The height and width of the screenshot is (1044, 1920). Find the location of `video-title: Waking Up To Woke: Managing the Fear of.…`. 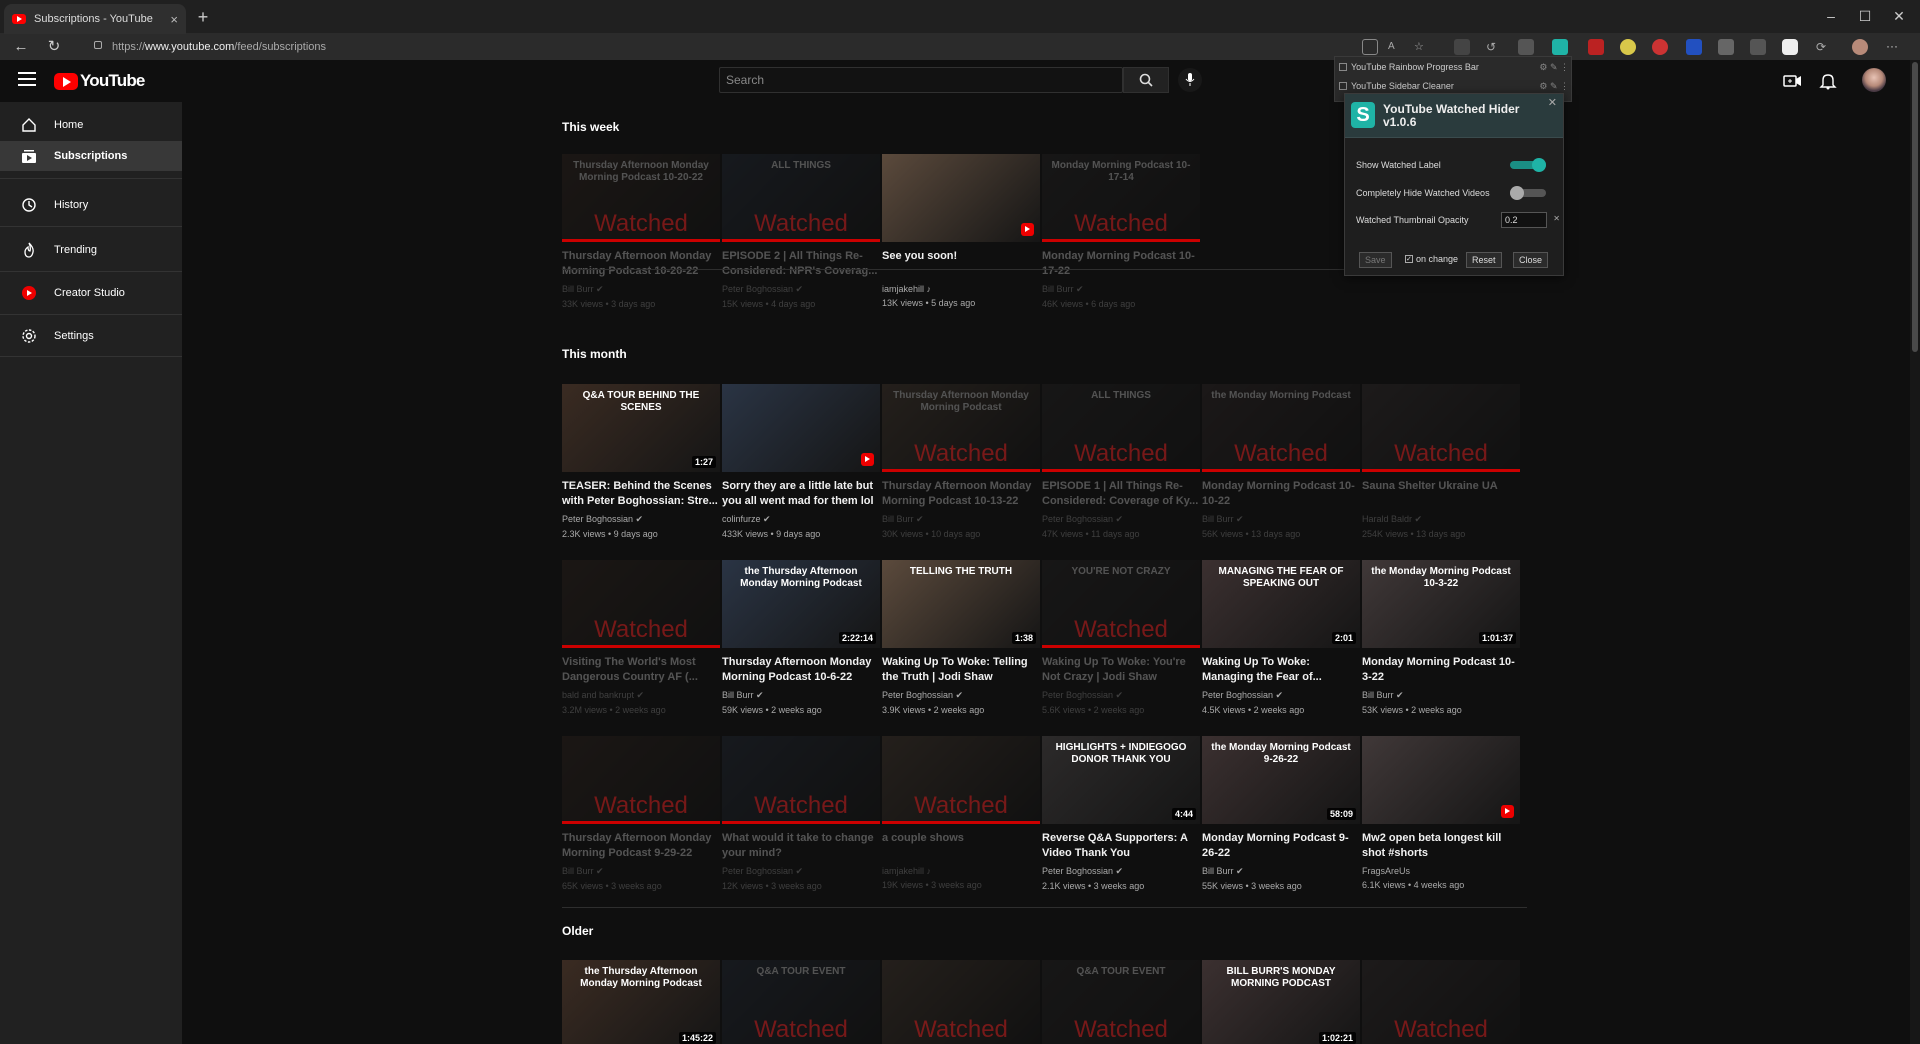

video-title: Waking Up To Woke: Managing the Fear of.… is located at coordinates (1281, 670).